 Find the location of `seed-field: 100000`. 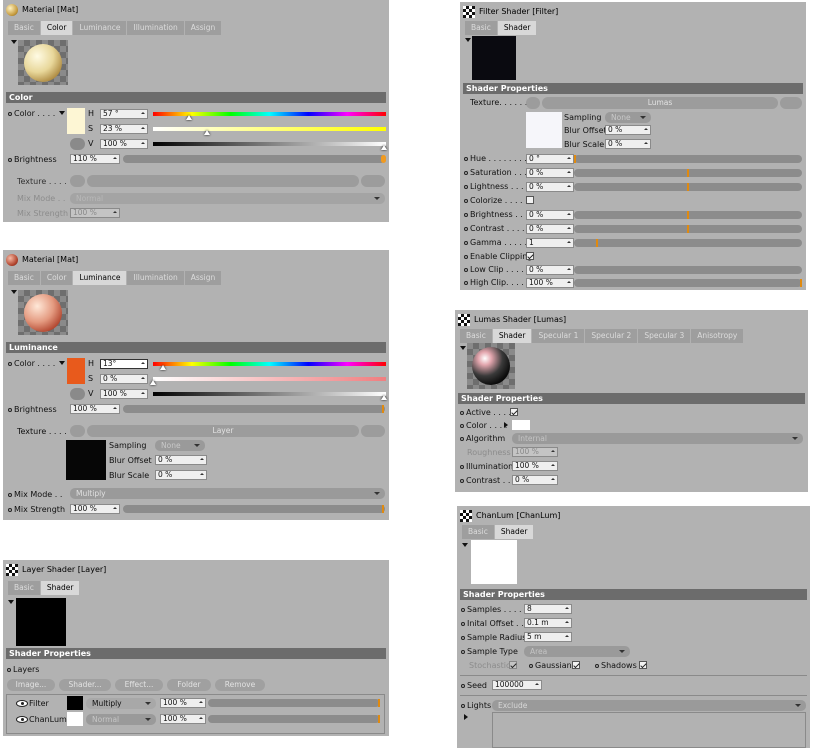

seed-field: 100000 is located at coordinates (517, 685).